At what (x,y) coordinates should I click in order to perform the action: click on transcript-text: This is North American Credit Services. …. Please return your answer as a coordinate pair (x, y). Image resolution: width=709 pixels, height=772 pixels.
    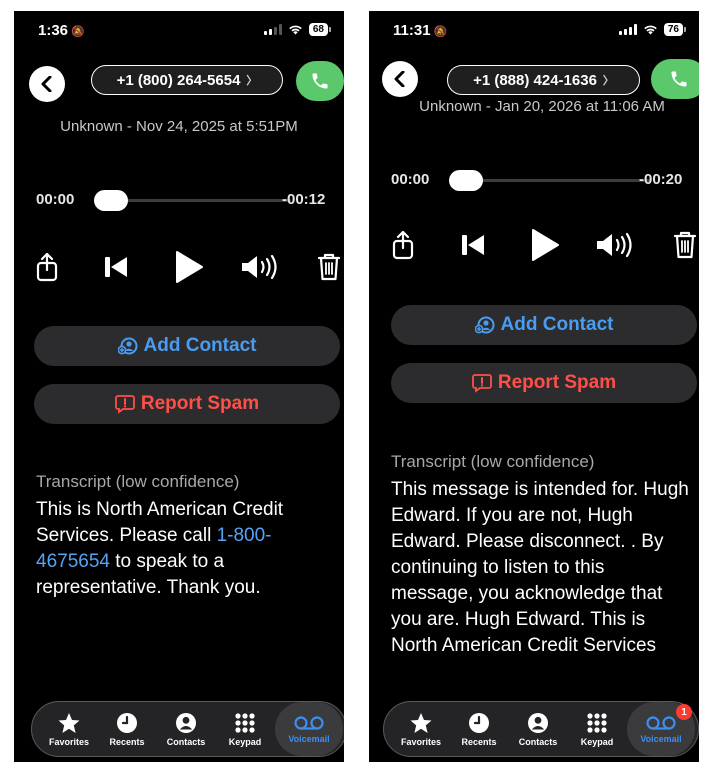
    Looking at the image, I should click on (186, 549).